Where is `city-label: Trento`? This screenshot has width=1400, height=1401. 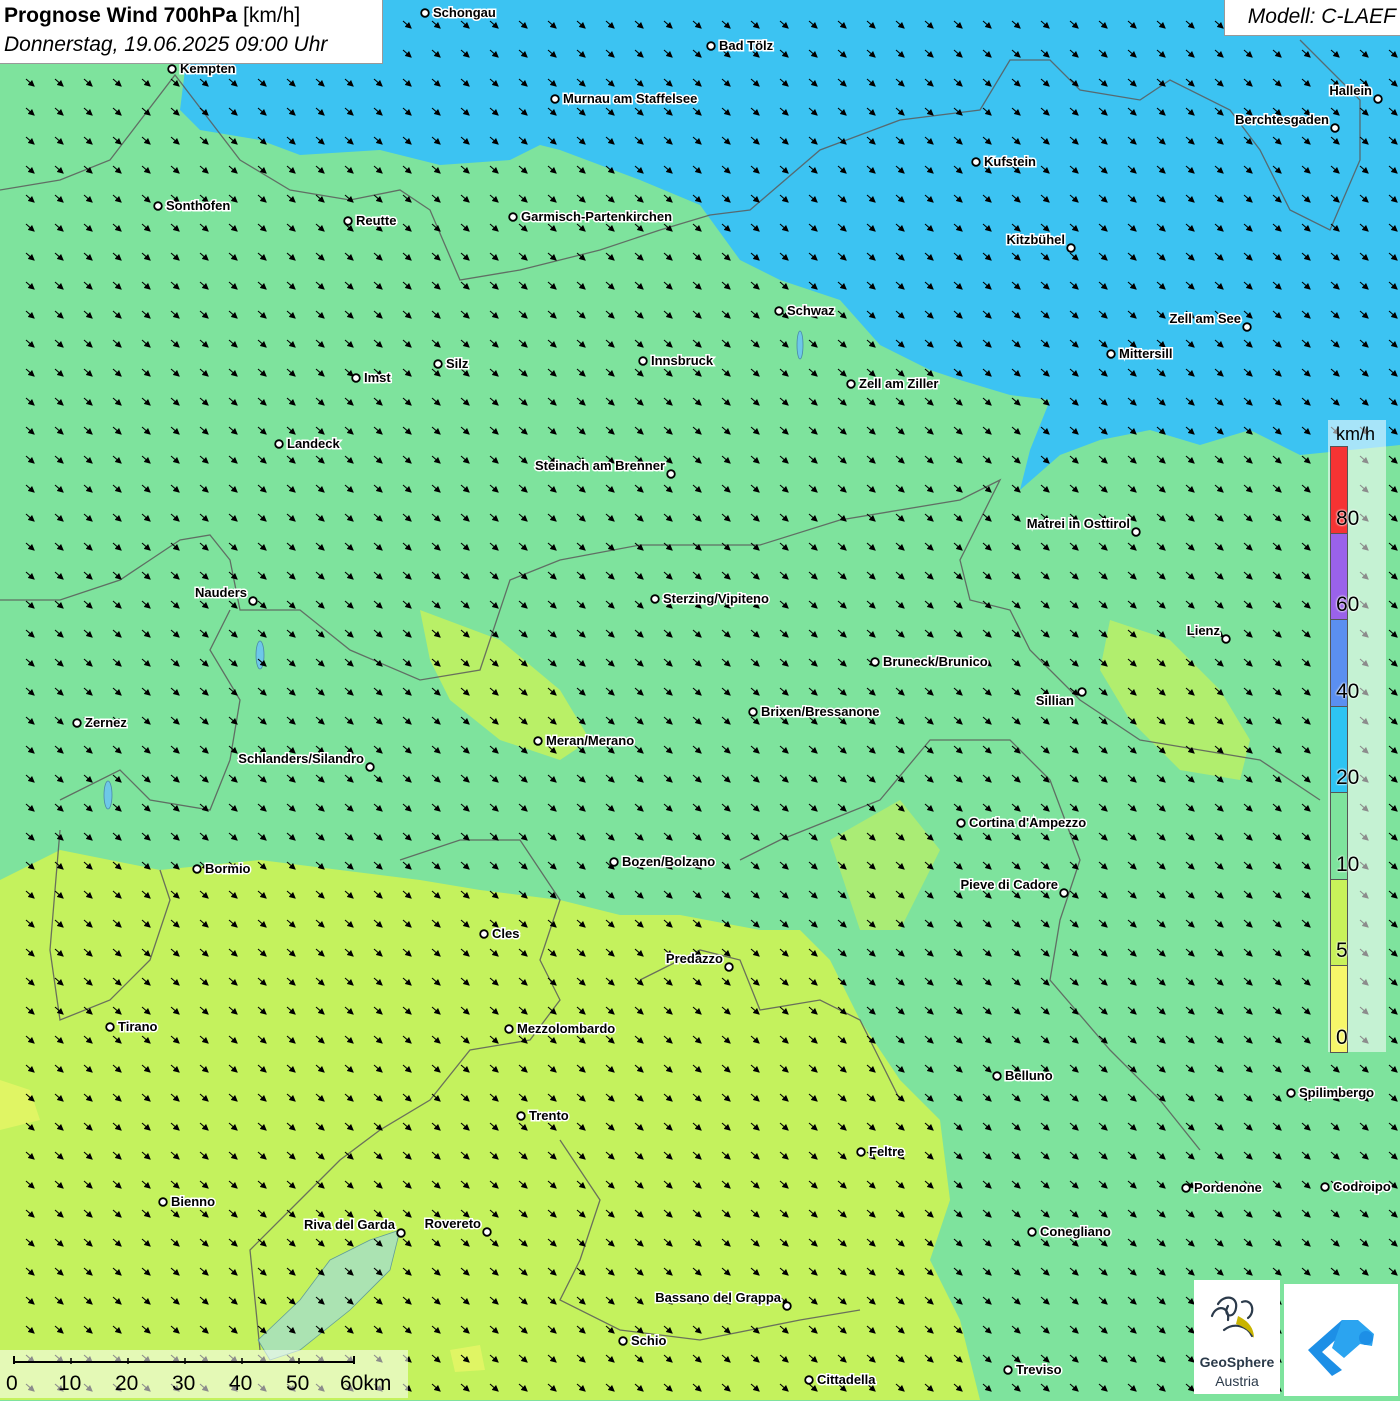 city-label: Trento is located at coordinates (549, 1115).